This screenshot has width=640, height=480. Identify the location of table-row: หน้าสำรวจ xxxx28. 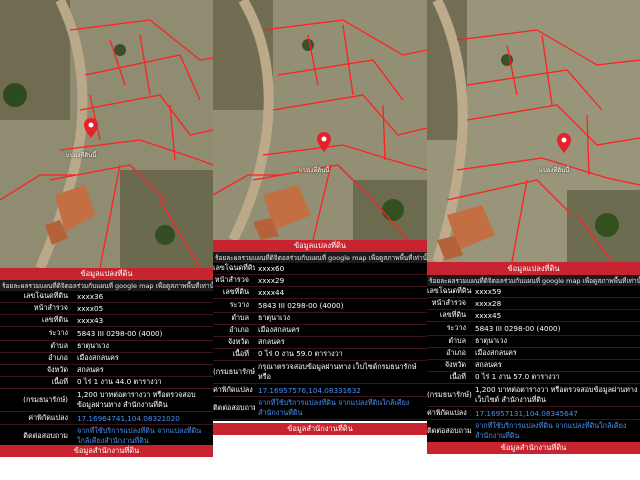
(533, 304).